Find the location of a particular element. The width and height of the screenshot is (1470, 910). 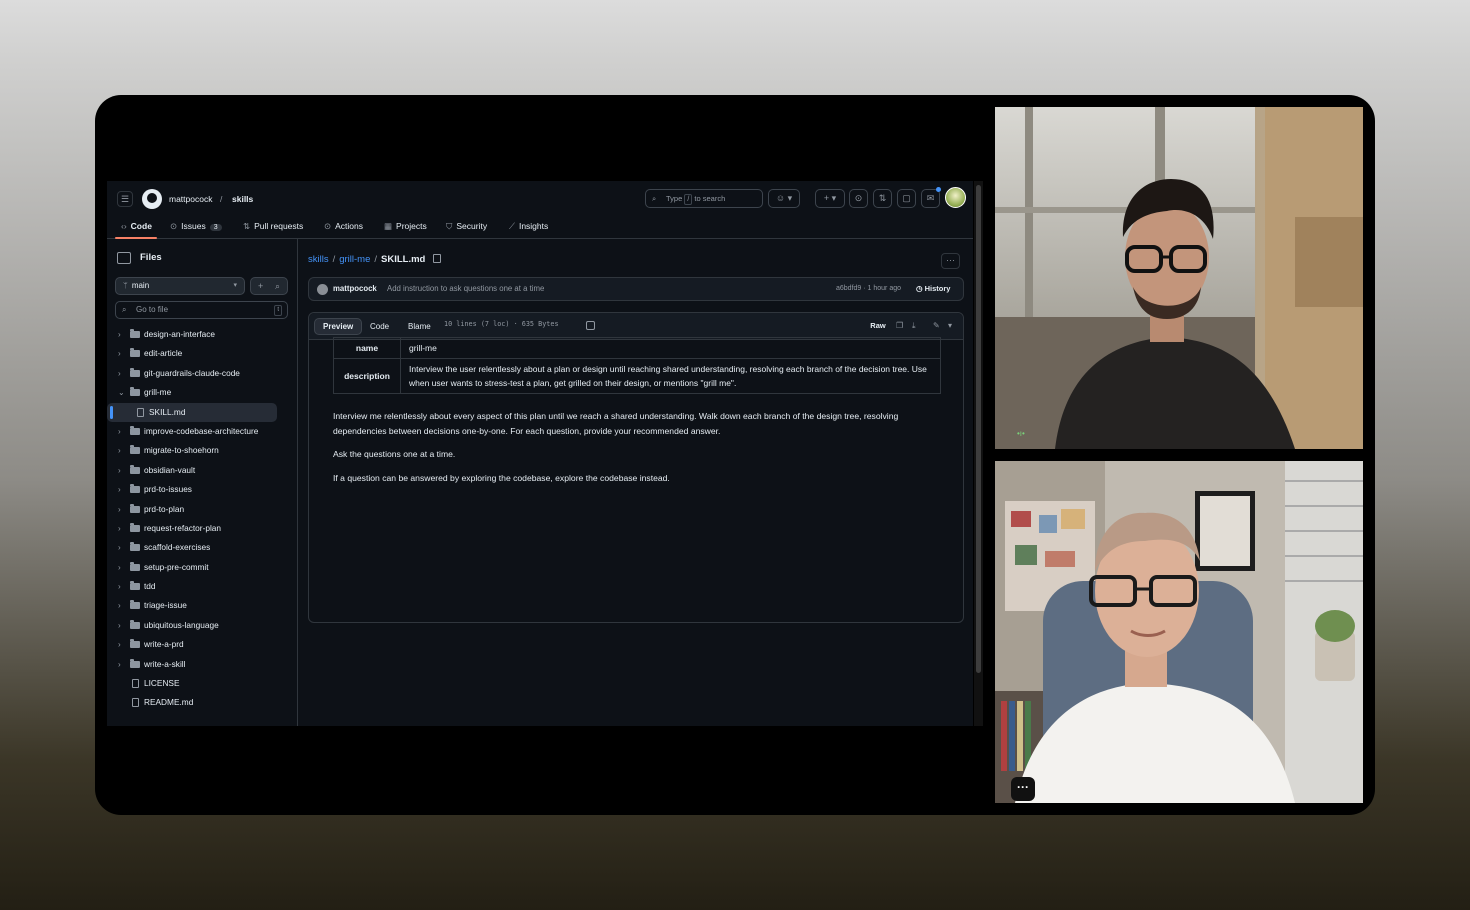

scrollbar-thumb is located at coordinates (978, 429).